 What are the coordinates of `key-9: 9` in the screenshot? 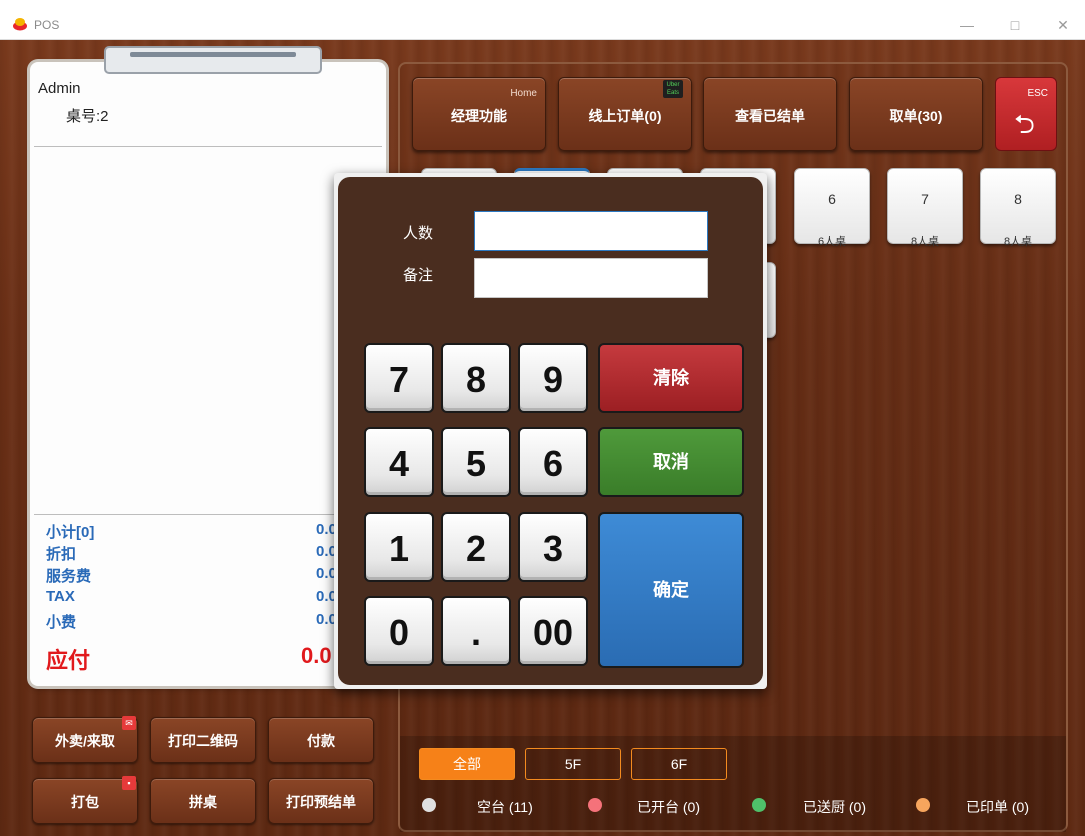 It's located at (553, 378).